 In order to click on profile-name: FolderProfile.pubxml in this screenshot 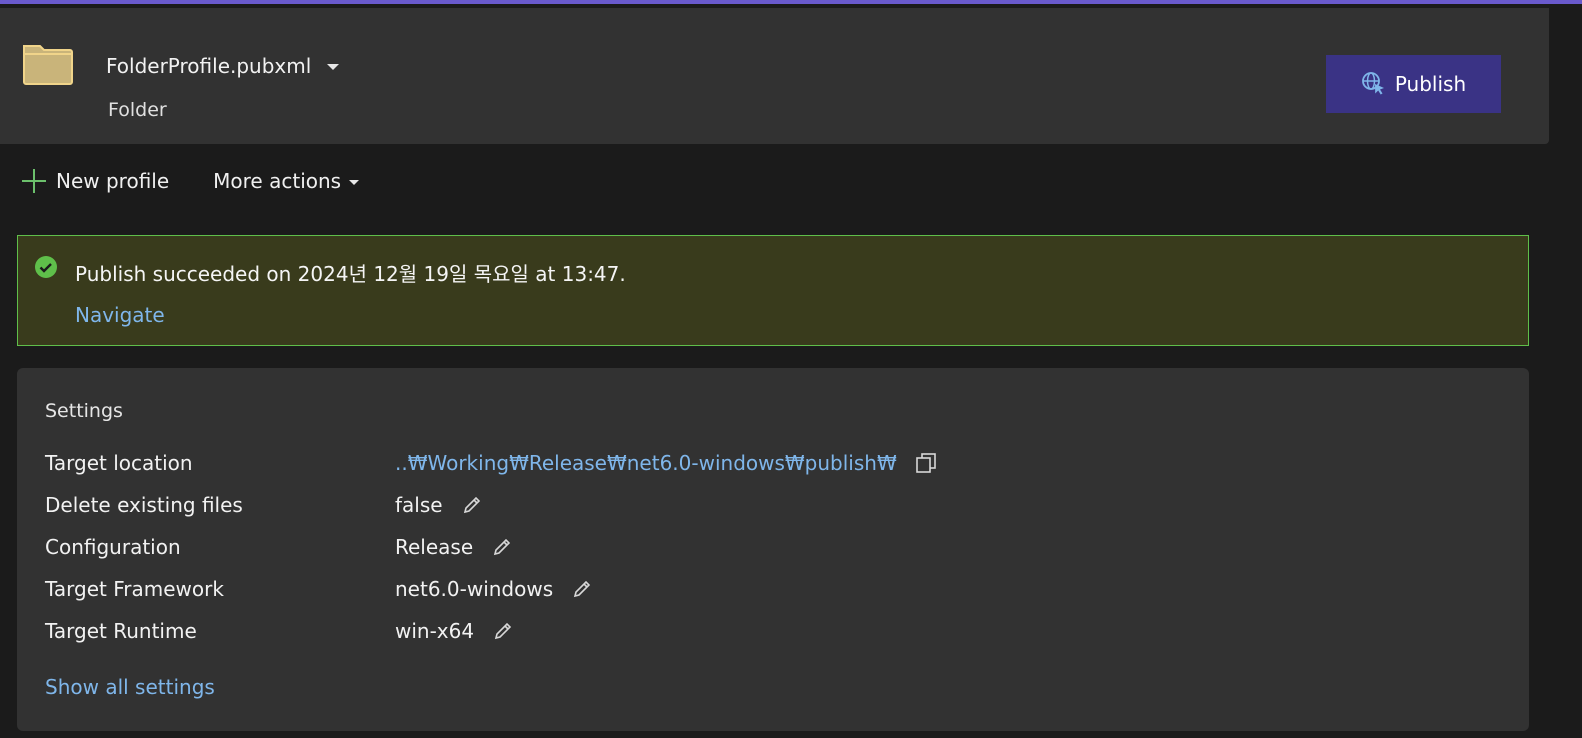, I will do `click(209, 66)`.